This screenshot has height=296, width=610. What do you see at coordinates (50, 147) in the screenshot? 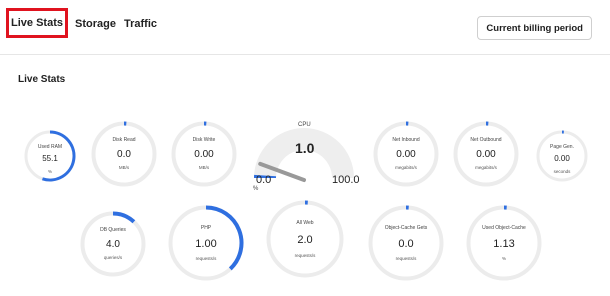
I see `used-ram-label: Used RAM` at bounding box center [50, 147].